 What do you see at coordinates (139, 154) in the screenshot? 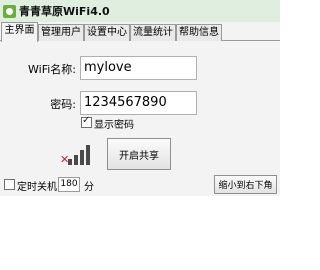
I see `start-share-button: 开启共享` at bounding box center [139, 154].